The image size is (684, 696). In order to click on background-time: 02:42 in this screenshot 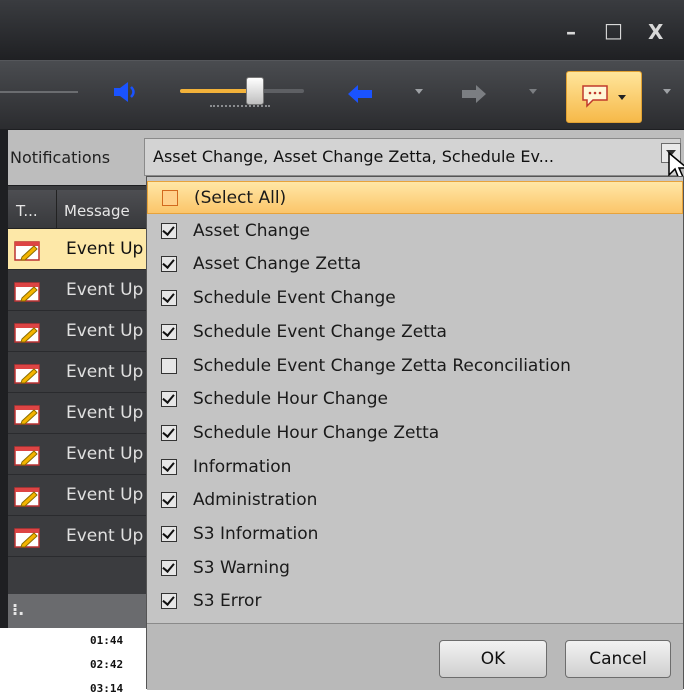, I will do `click(107, 664)`.